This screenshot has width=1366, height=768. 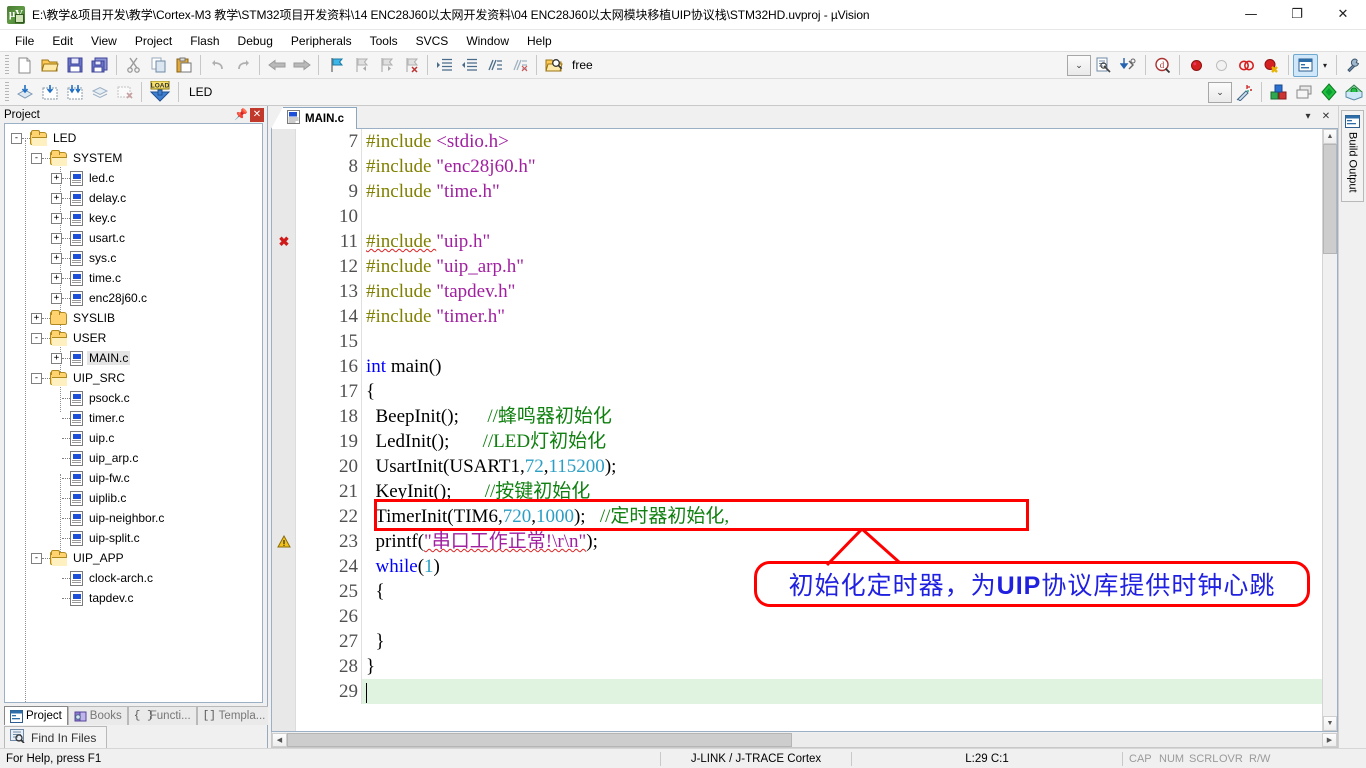 What do you see at coordinates (385, 65) in the screenshot?
I see `bookmark-next-icon` at bounding box center [385, 65].